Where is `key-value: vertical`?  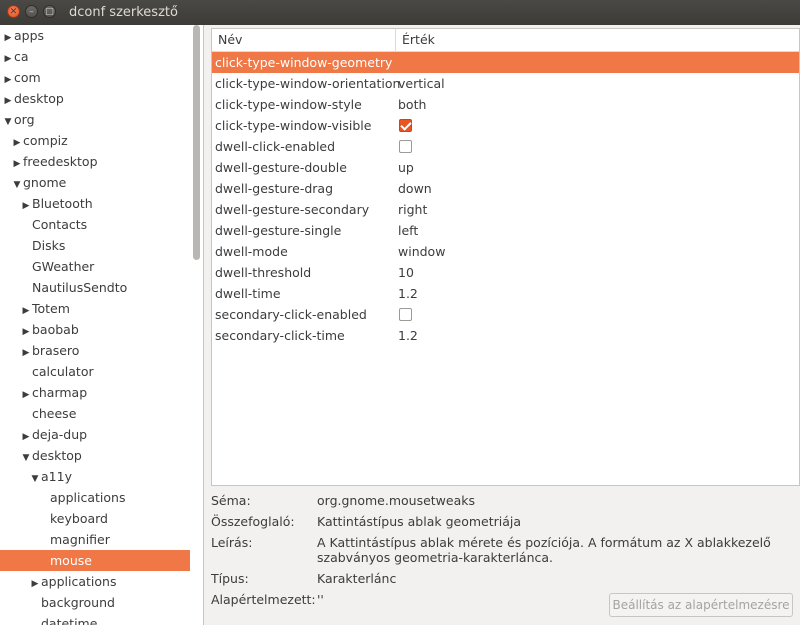 key-value: vertical is located at coordinates (421, 83).